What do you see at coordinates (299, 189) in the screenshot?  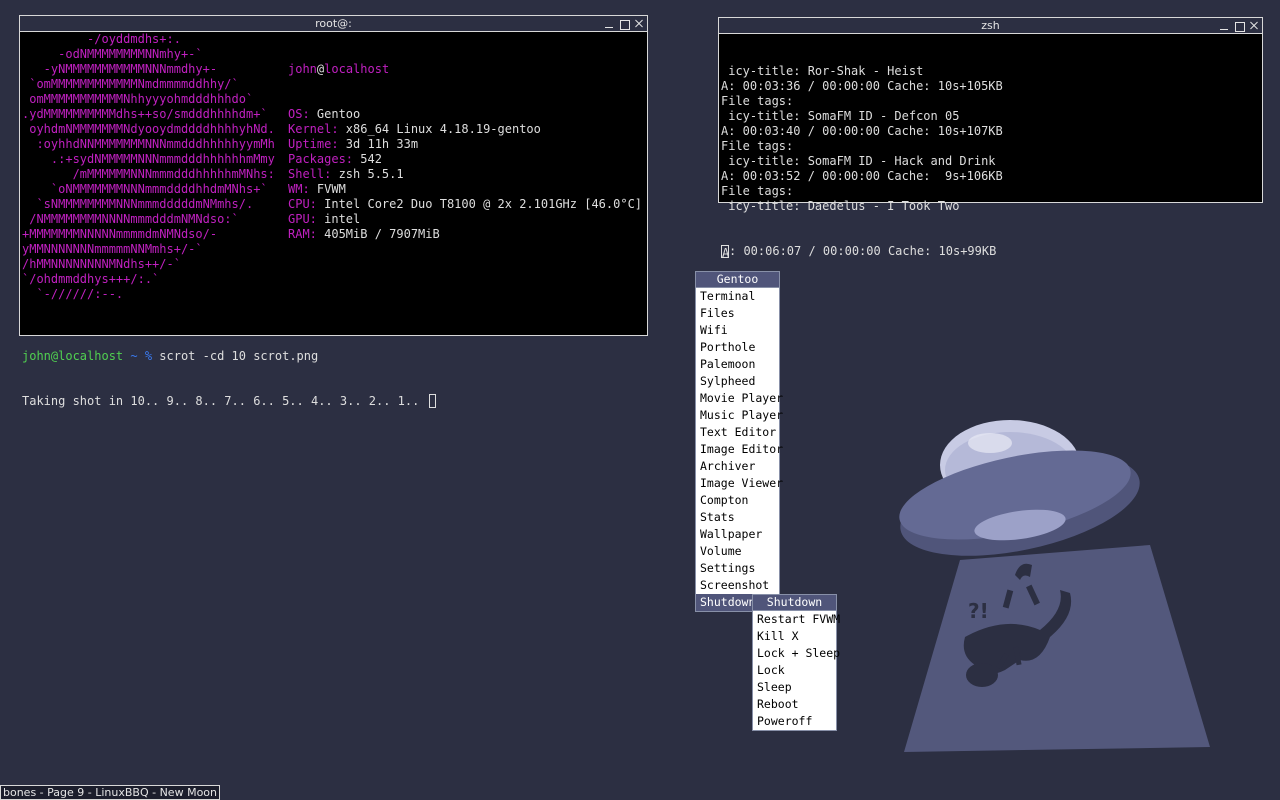 I see `info-key: WM:` at bounding box center [299, 189].